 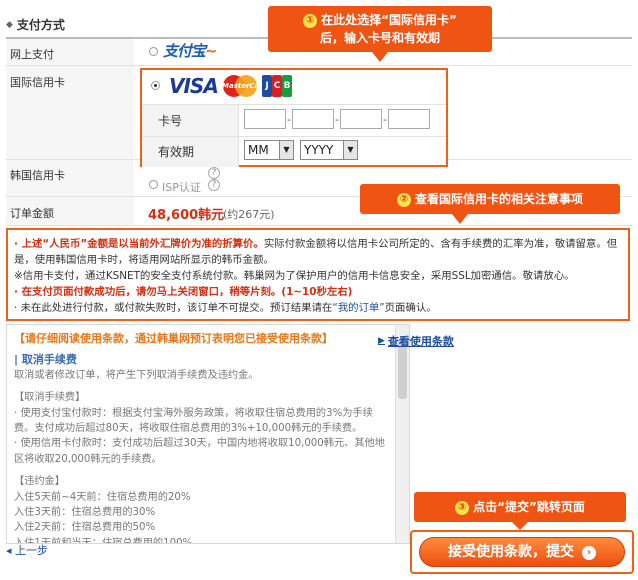 I want to click on label-intl-card: 国际信用卡, so click(x=37, y=82).